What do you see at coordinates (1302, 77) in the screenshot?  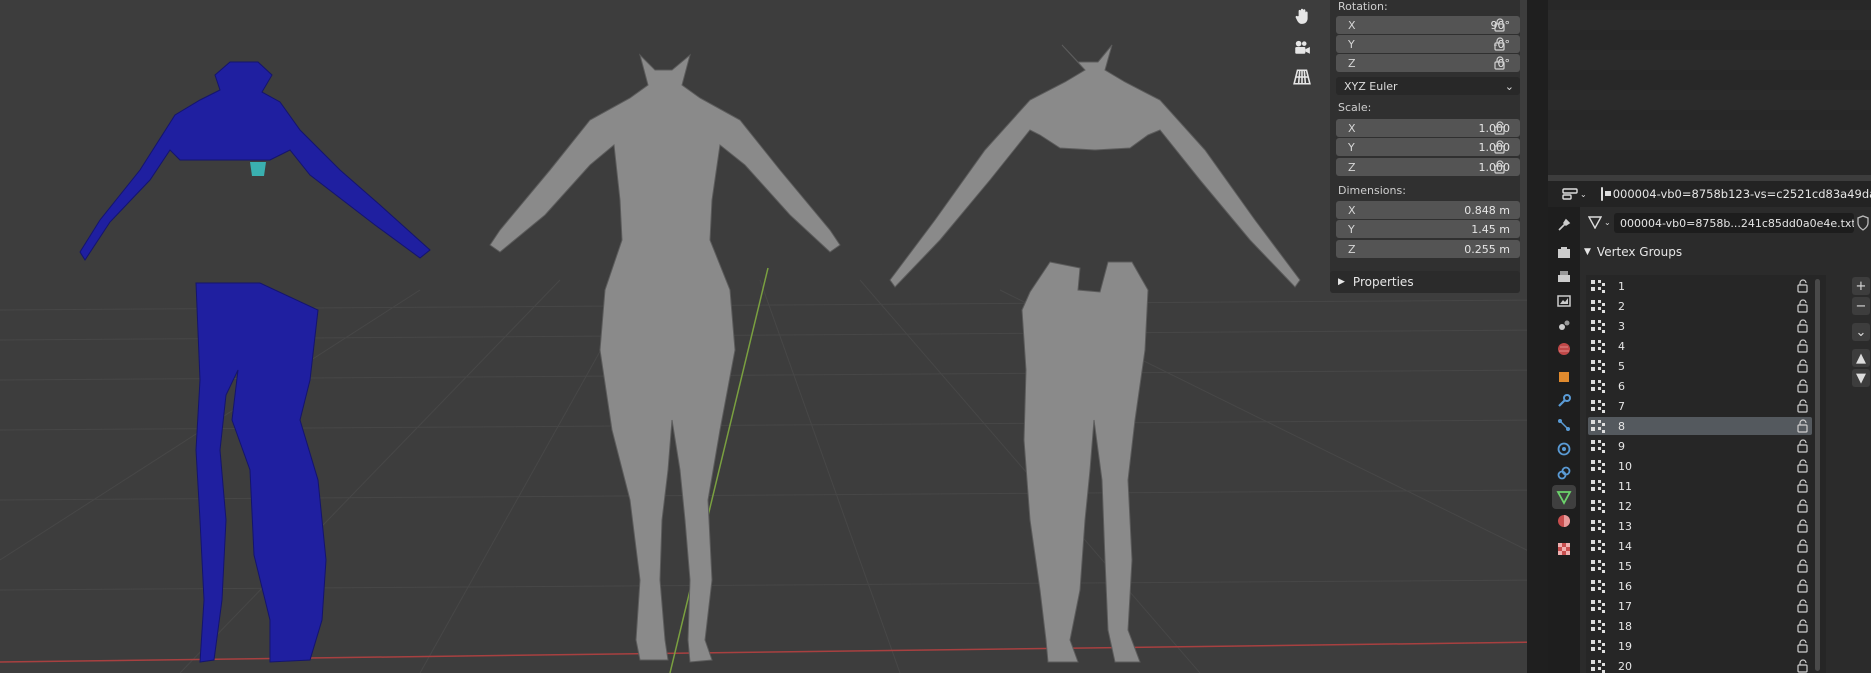 I see `grid-icon` at bounding box center [1302, 77].